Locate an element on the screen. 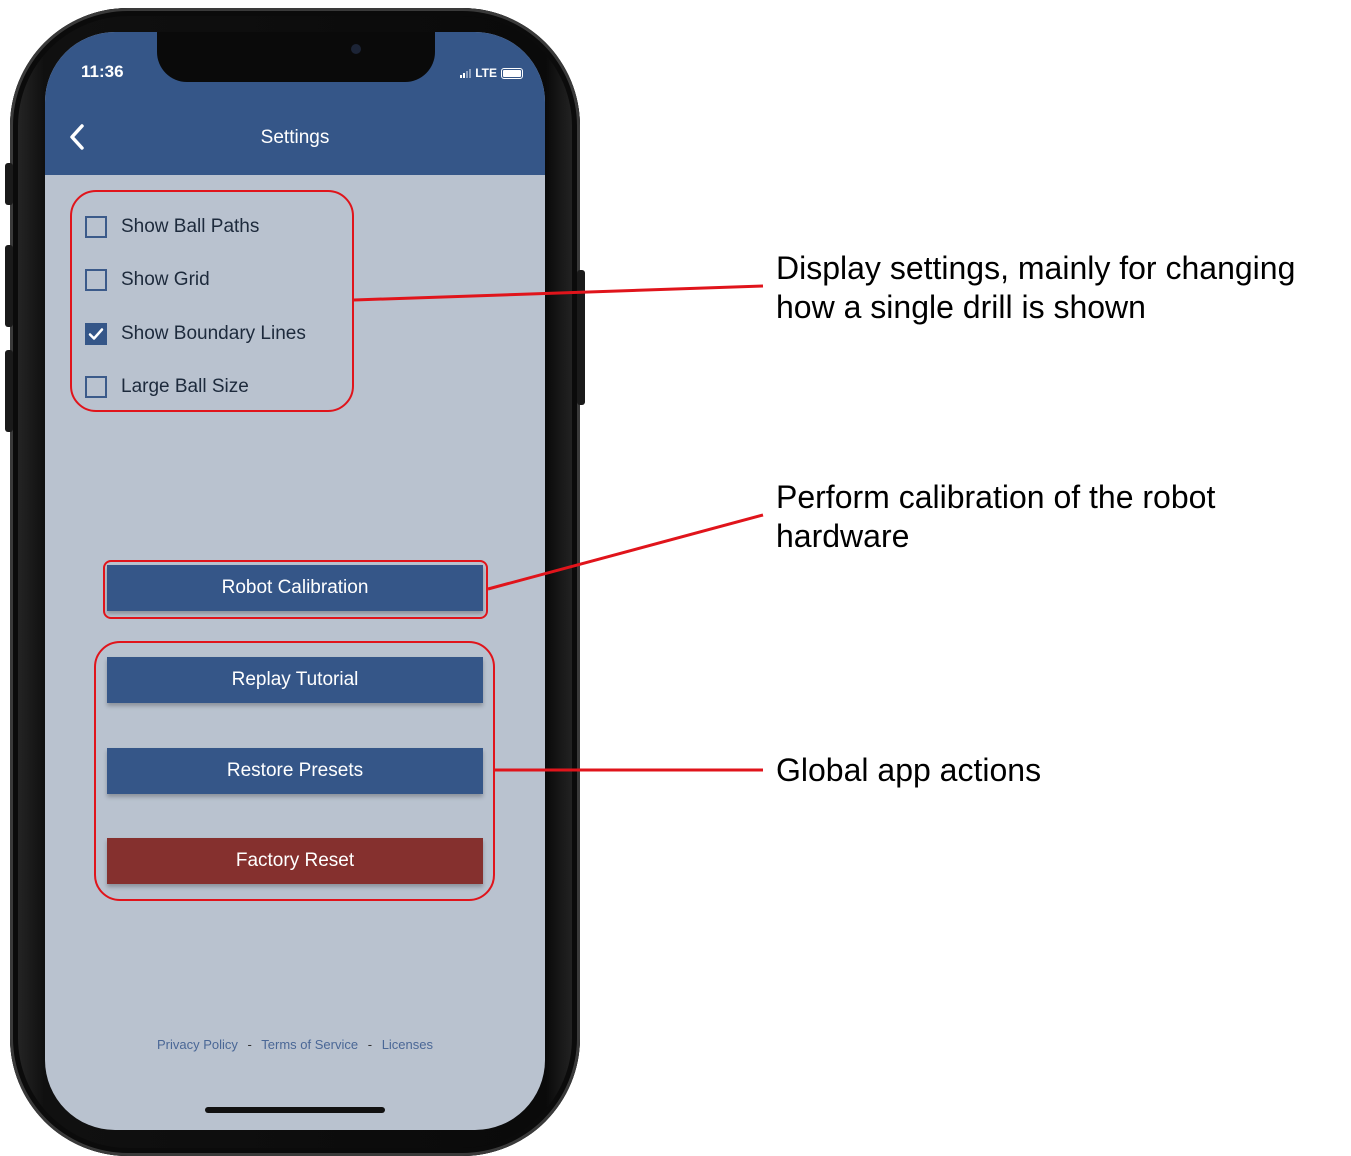 Image resolution: width=1351 pixels, height=1156 pixels. annotation-global-actions: Global app actions is located at coordinates (909, 770).